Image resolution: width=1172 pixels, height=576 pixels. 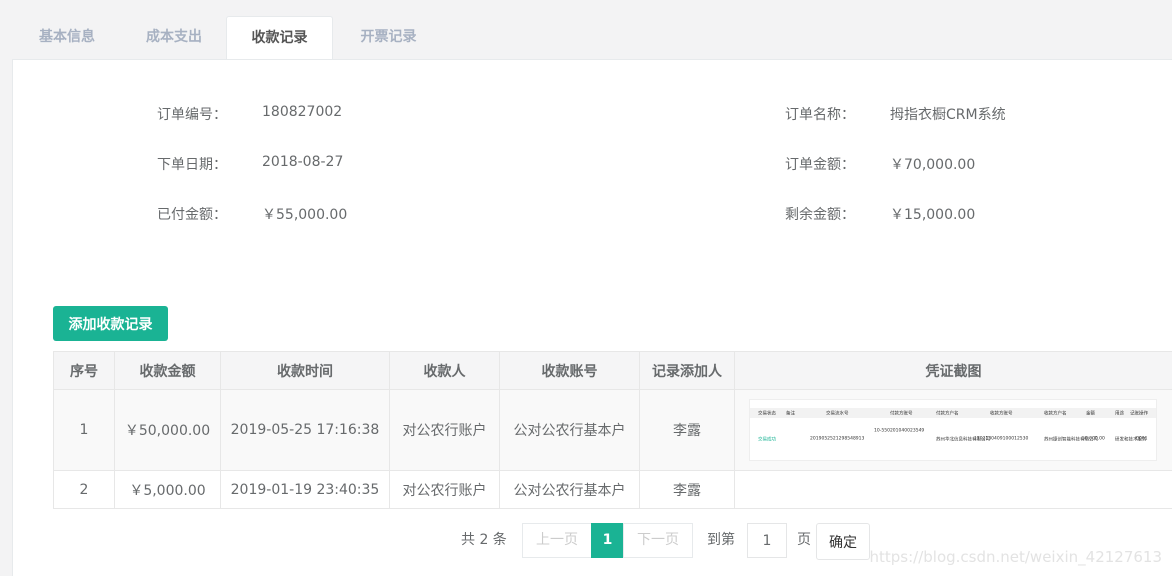 I want to click on goto-page-input, so click(x=767, y=540).